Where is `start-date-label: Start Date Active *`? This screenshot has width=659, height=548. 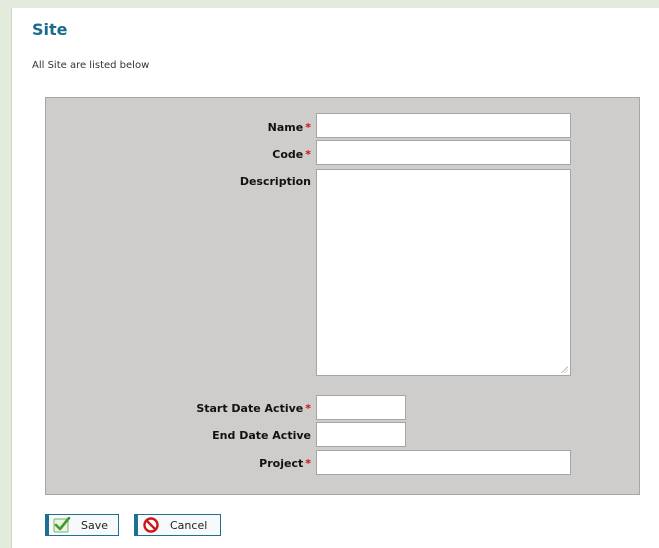 start-date-label: Start Date Active * is located at coordinates (253, 408).